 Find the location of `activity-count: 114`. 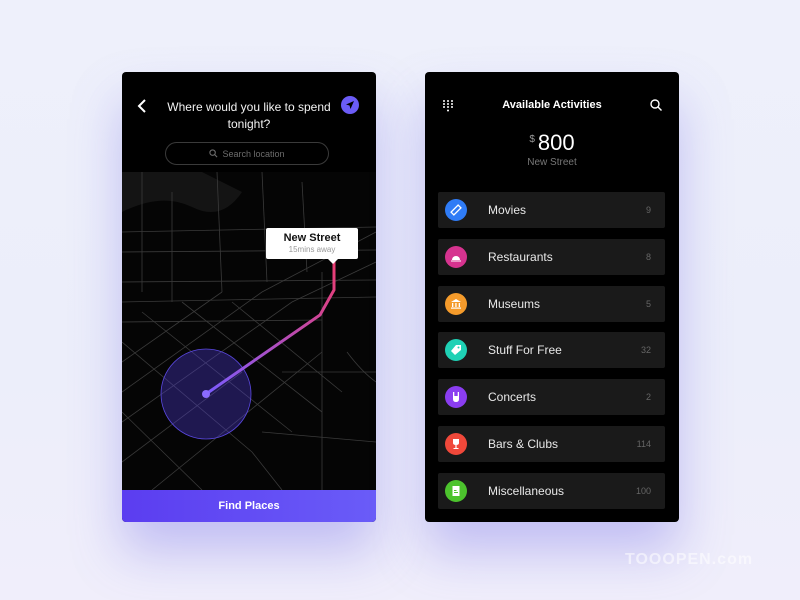

activity-count: 114 is located at coordinates (643, 443).